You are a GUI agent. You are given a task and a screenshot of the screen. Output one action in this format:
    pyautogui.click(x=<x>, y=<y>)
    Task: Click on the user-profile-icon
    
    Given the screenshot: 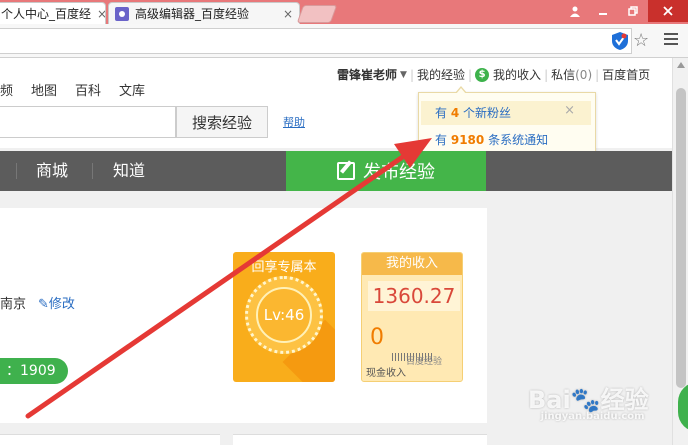 What is the action you would take?
    pyautogui.click(x=575, y=11)
    